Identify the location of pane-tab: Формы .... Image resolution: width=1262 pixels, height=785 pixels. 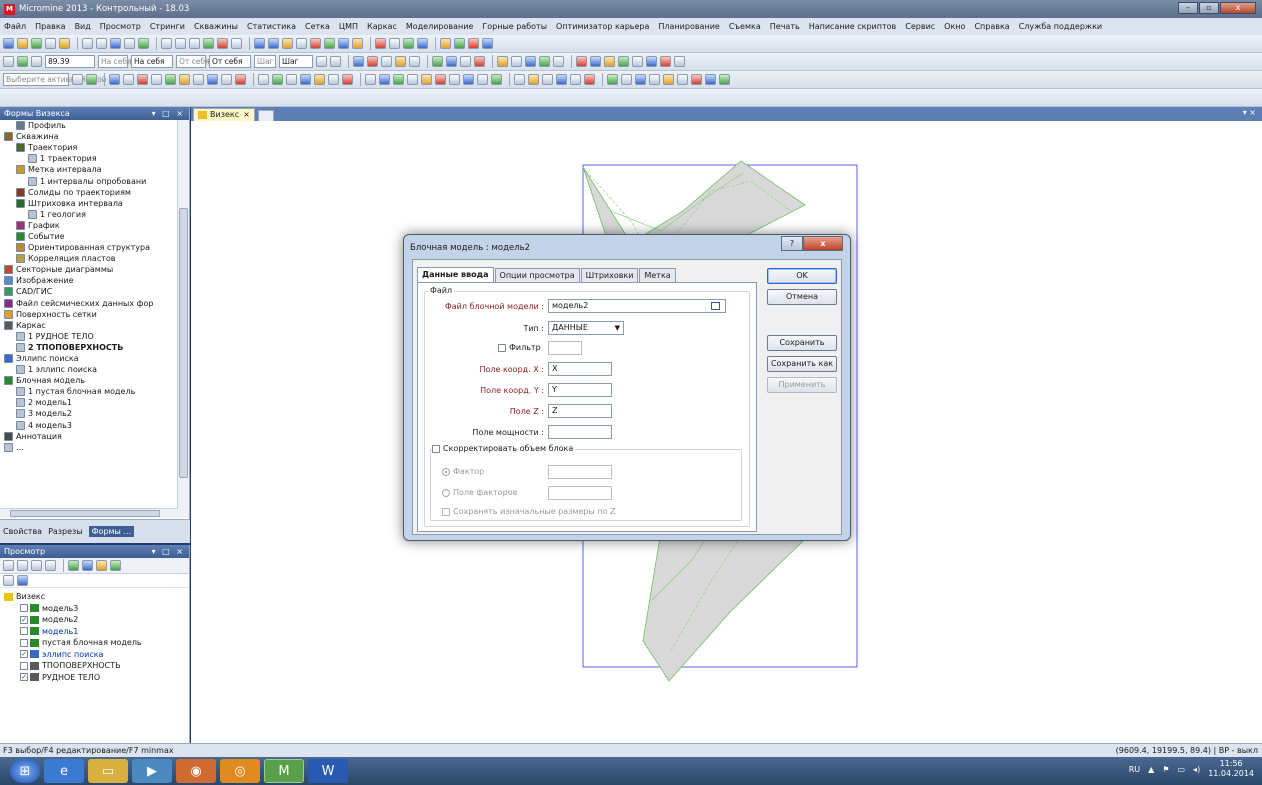
(111, 531).